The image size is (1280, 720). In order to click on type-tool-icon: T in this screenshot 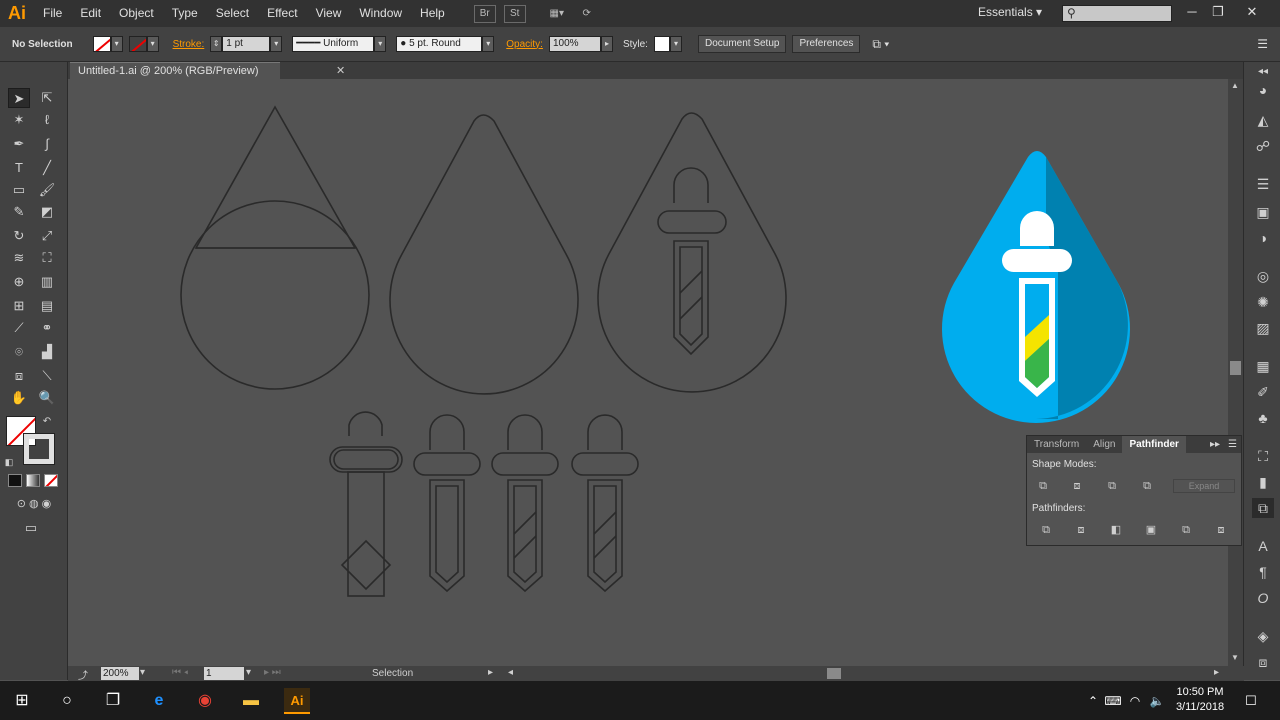, I will do `click(19, 168)`.